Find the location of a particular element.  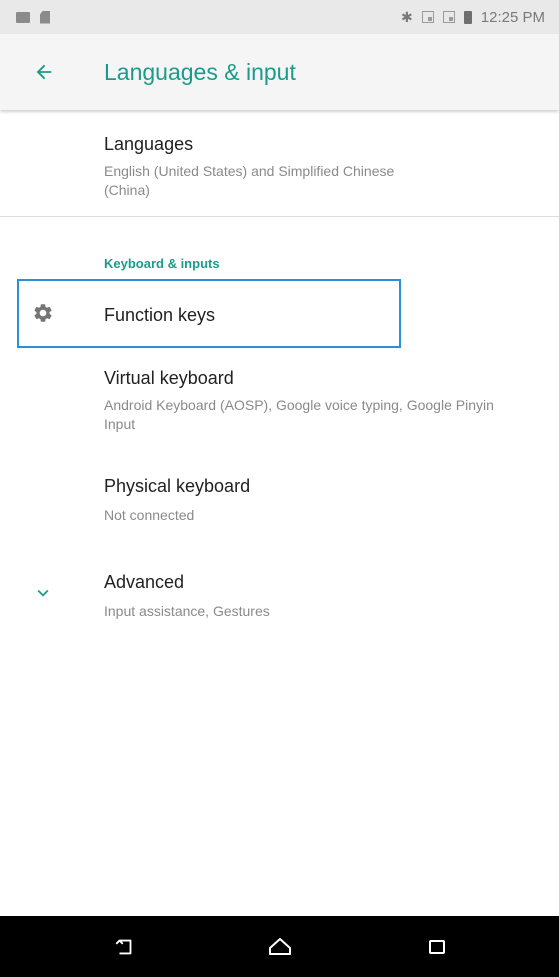

back-nav-icon is located at coordinates (123, 947).